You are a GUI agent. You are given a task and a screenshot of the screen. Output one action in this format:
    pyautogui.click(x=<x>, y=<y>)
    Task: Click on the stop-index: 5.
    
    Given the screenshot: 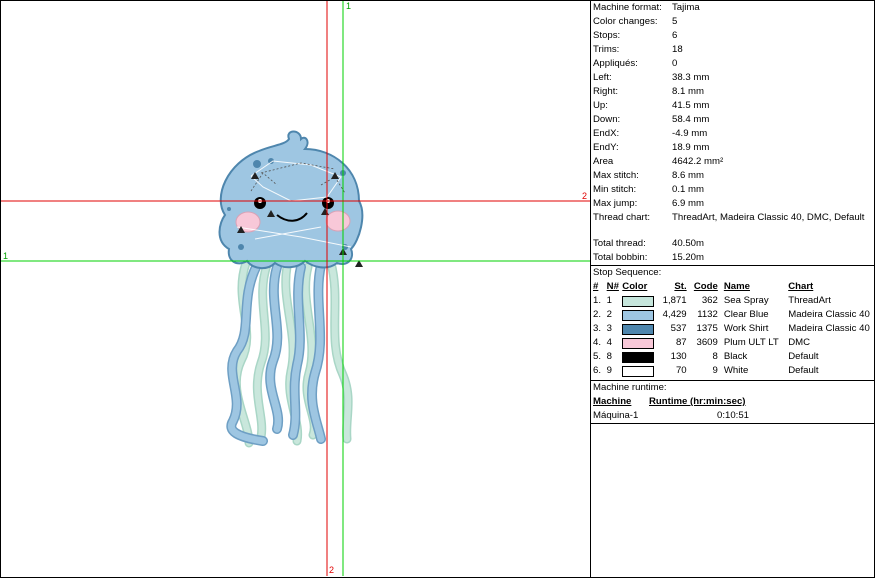 What is the action you would take?
    pyautogui.click(x=597, y=356)
    